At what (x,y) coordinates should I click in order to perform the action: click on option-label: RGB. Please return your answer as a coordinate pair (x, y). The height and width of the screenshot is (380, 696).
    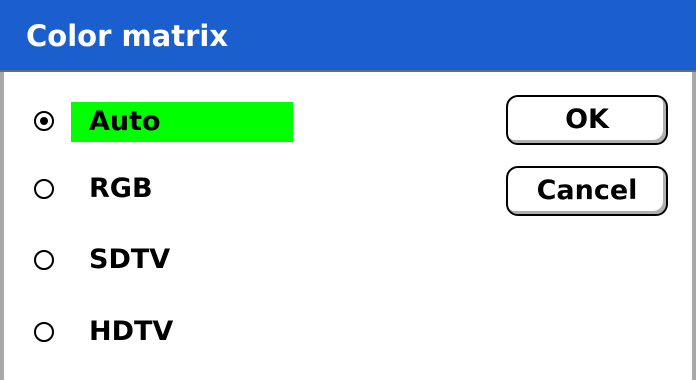
    Looking at the image, I should click on (121, 188).